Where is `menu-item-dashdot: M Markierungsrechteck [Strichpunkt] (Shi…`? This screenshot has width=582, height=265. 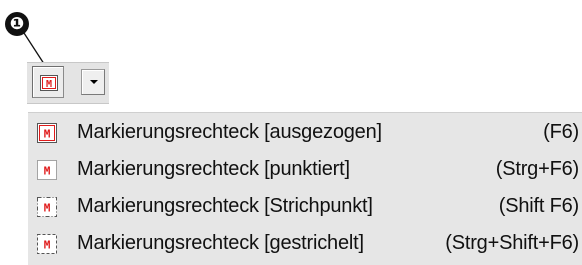
menu-item-dashdot: M Markierungsrechteck [Strichpunkt] (Shi… is located at coordinates (305, 207).